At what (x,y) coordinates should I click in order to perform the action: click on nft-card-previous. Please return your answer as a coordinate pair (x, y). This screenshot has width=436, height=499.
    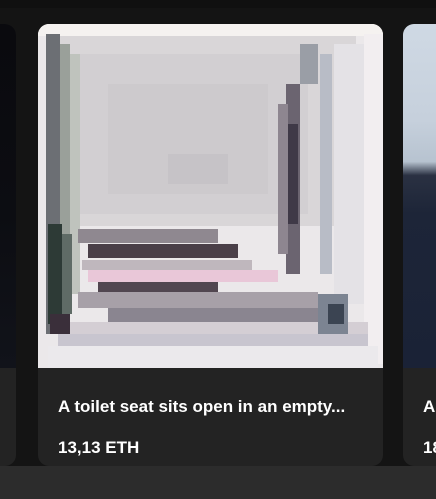
    Looking at the image, I should click on (8, 245).